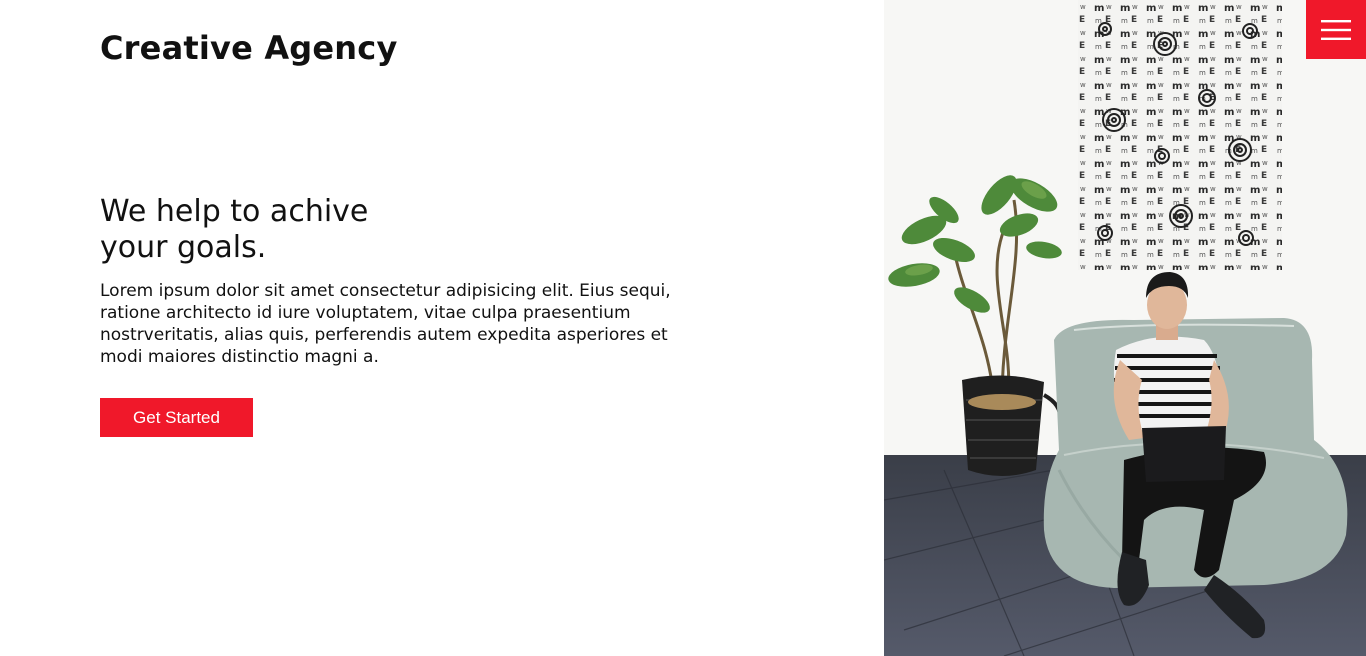 The image size is (1366, 656). What do you see at coordinates (249, 48) in the screenshot?
I see `brand-logo-text: Creative Agency` at bounding box center [249, 48].